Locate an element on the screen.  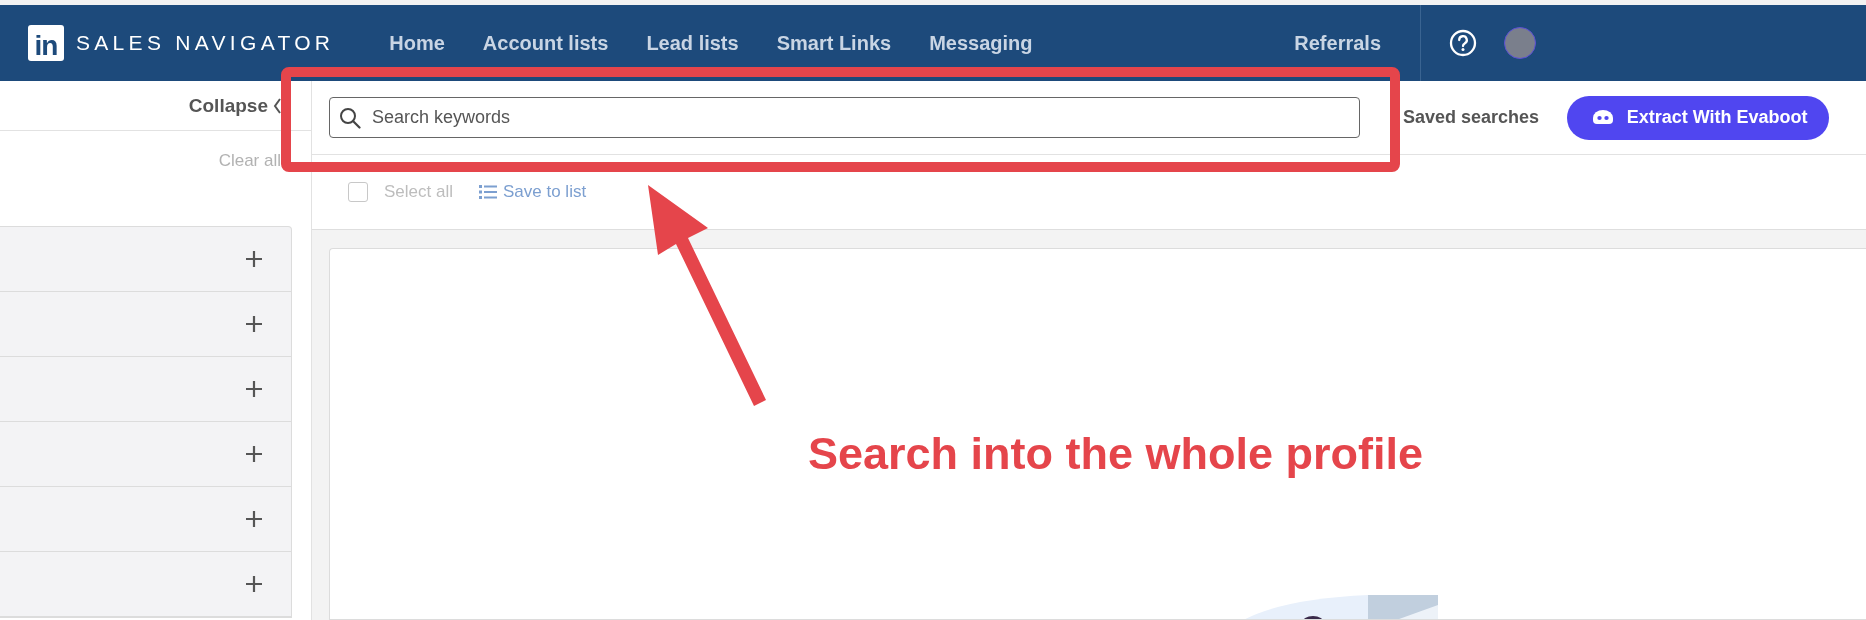
search-field: Search keywords is located at coordinates (844, 117).